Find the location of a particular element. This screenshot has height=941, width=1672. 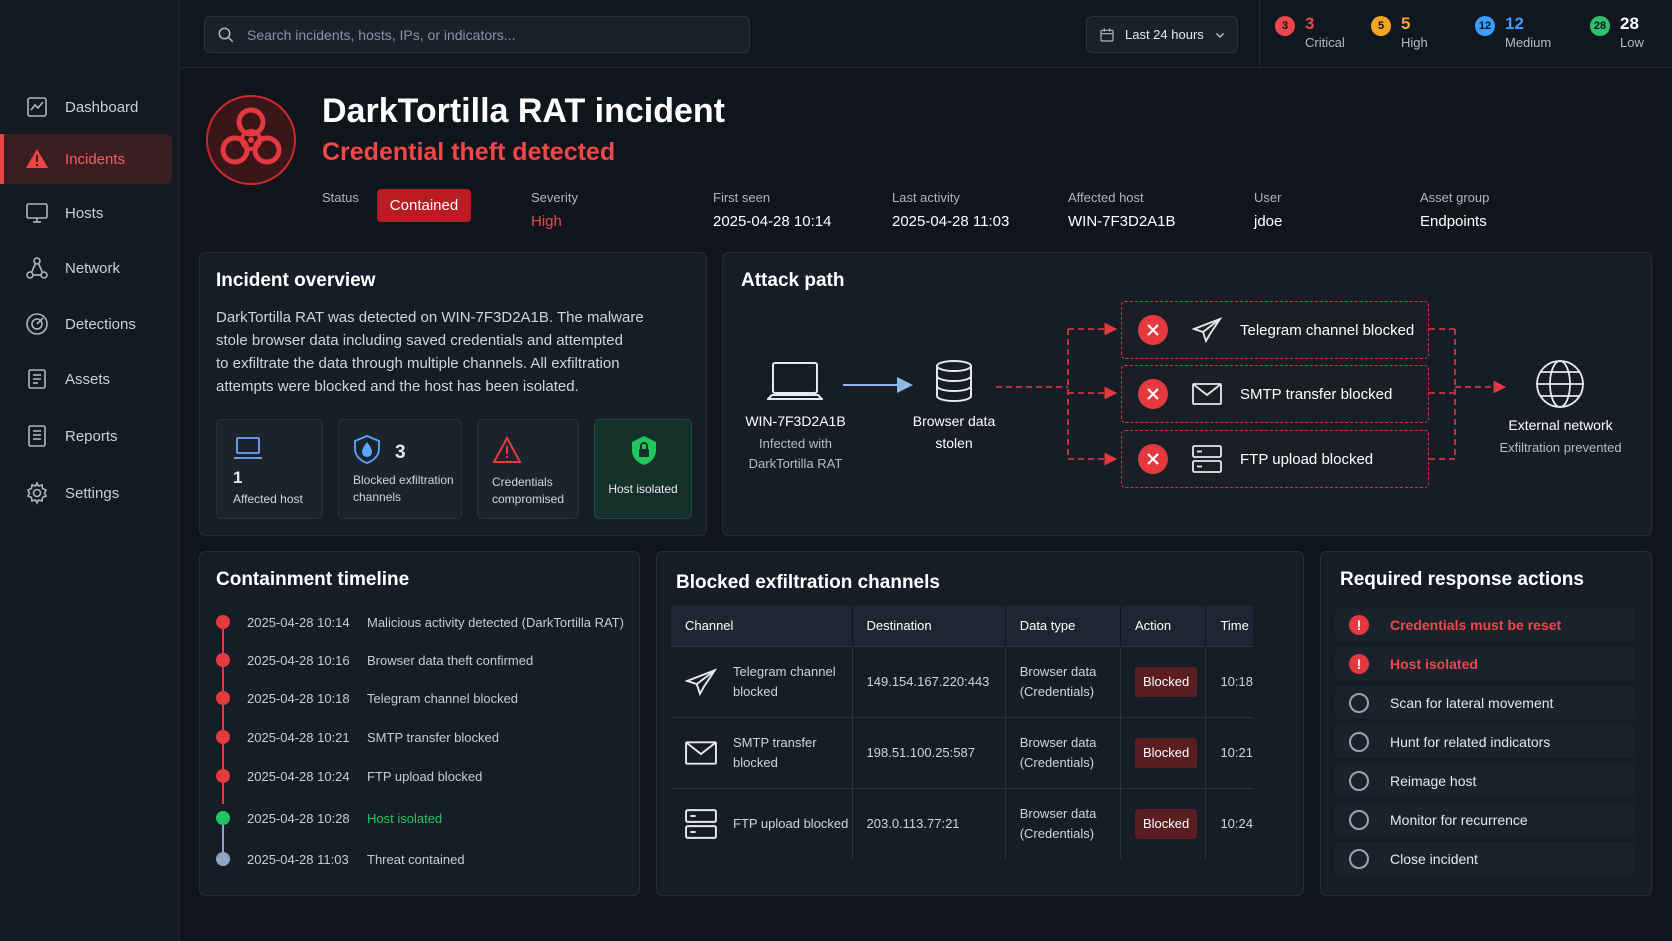

timeline-event: 2025-04-28 11:03 Threat contained is located at coordinates (340, 859).